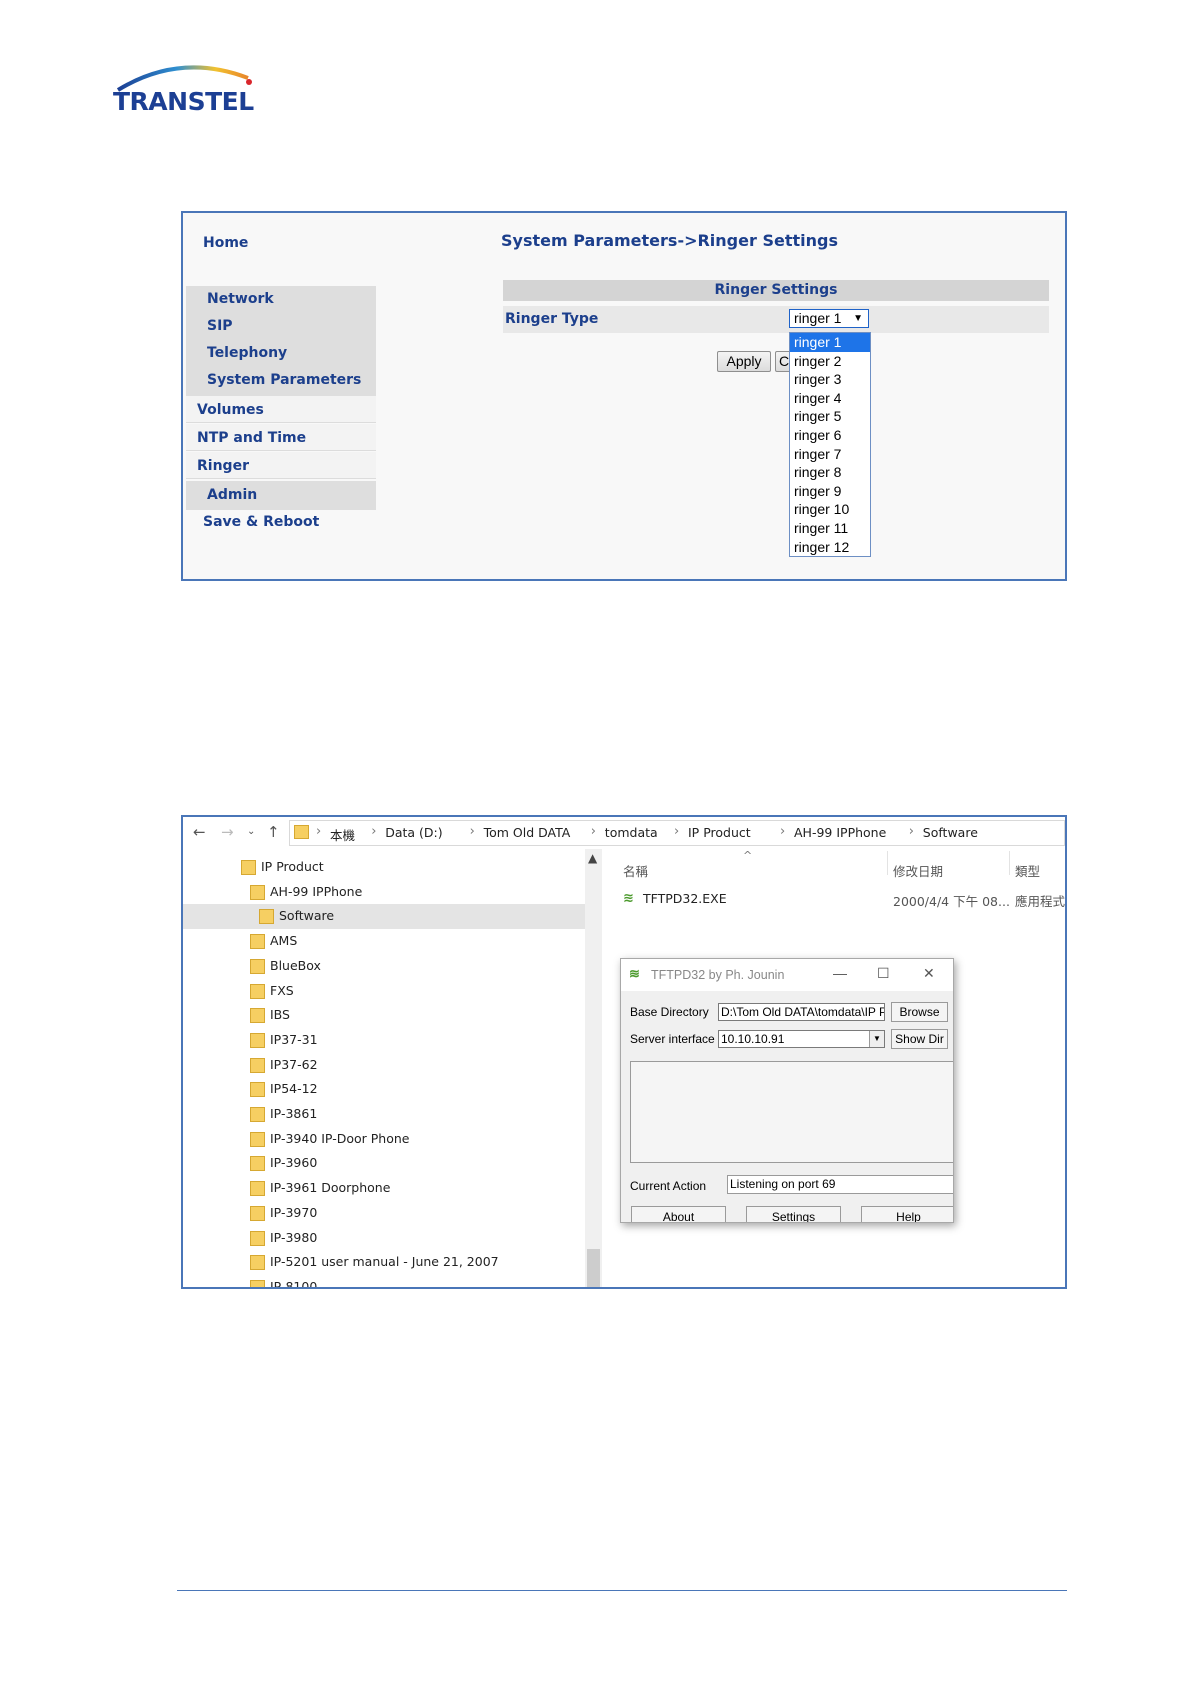 The image size is (1191, 1685). What do you see at coordinates (384, 1015) in the screenshot?
I see `tree-item: IBS` at bounding box center [384, 1015].